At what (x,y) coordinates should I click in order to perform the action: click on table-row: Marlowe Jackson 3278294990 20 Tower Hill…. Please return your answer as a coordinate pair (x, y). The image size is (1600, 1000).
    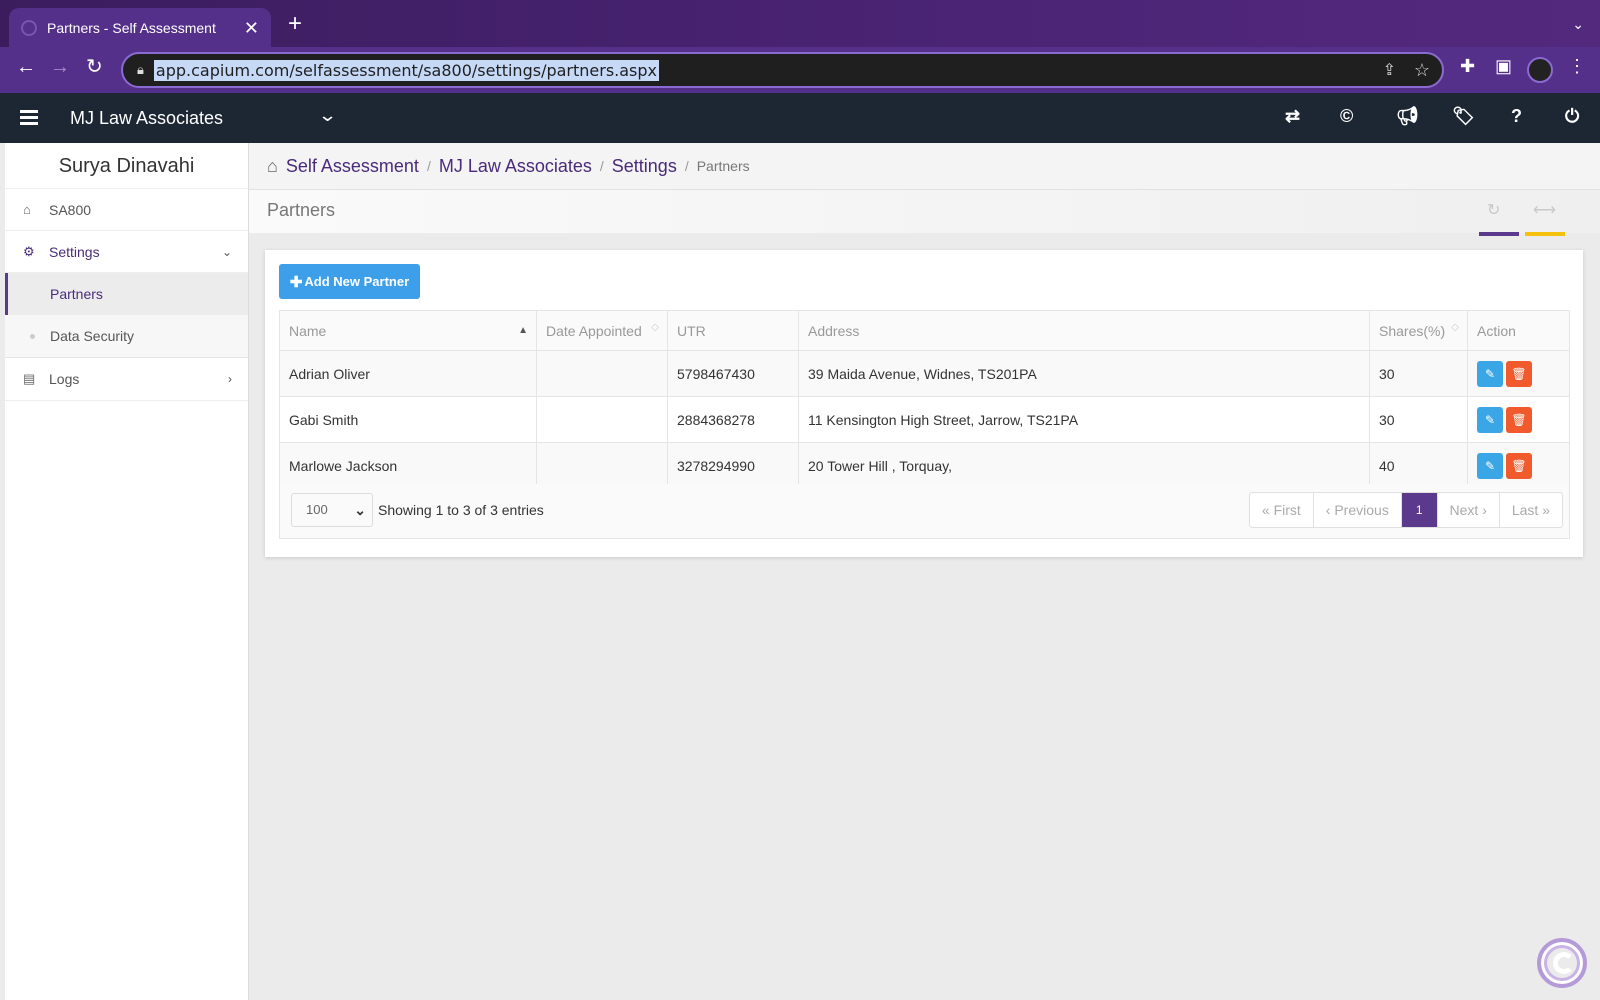
    Looking at the image, I should click on (924, 465).